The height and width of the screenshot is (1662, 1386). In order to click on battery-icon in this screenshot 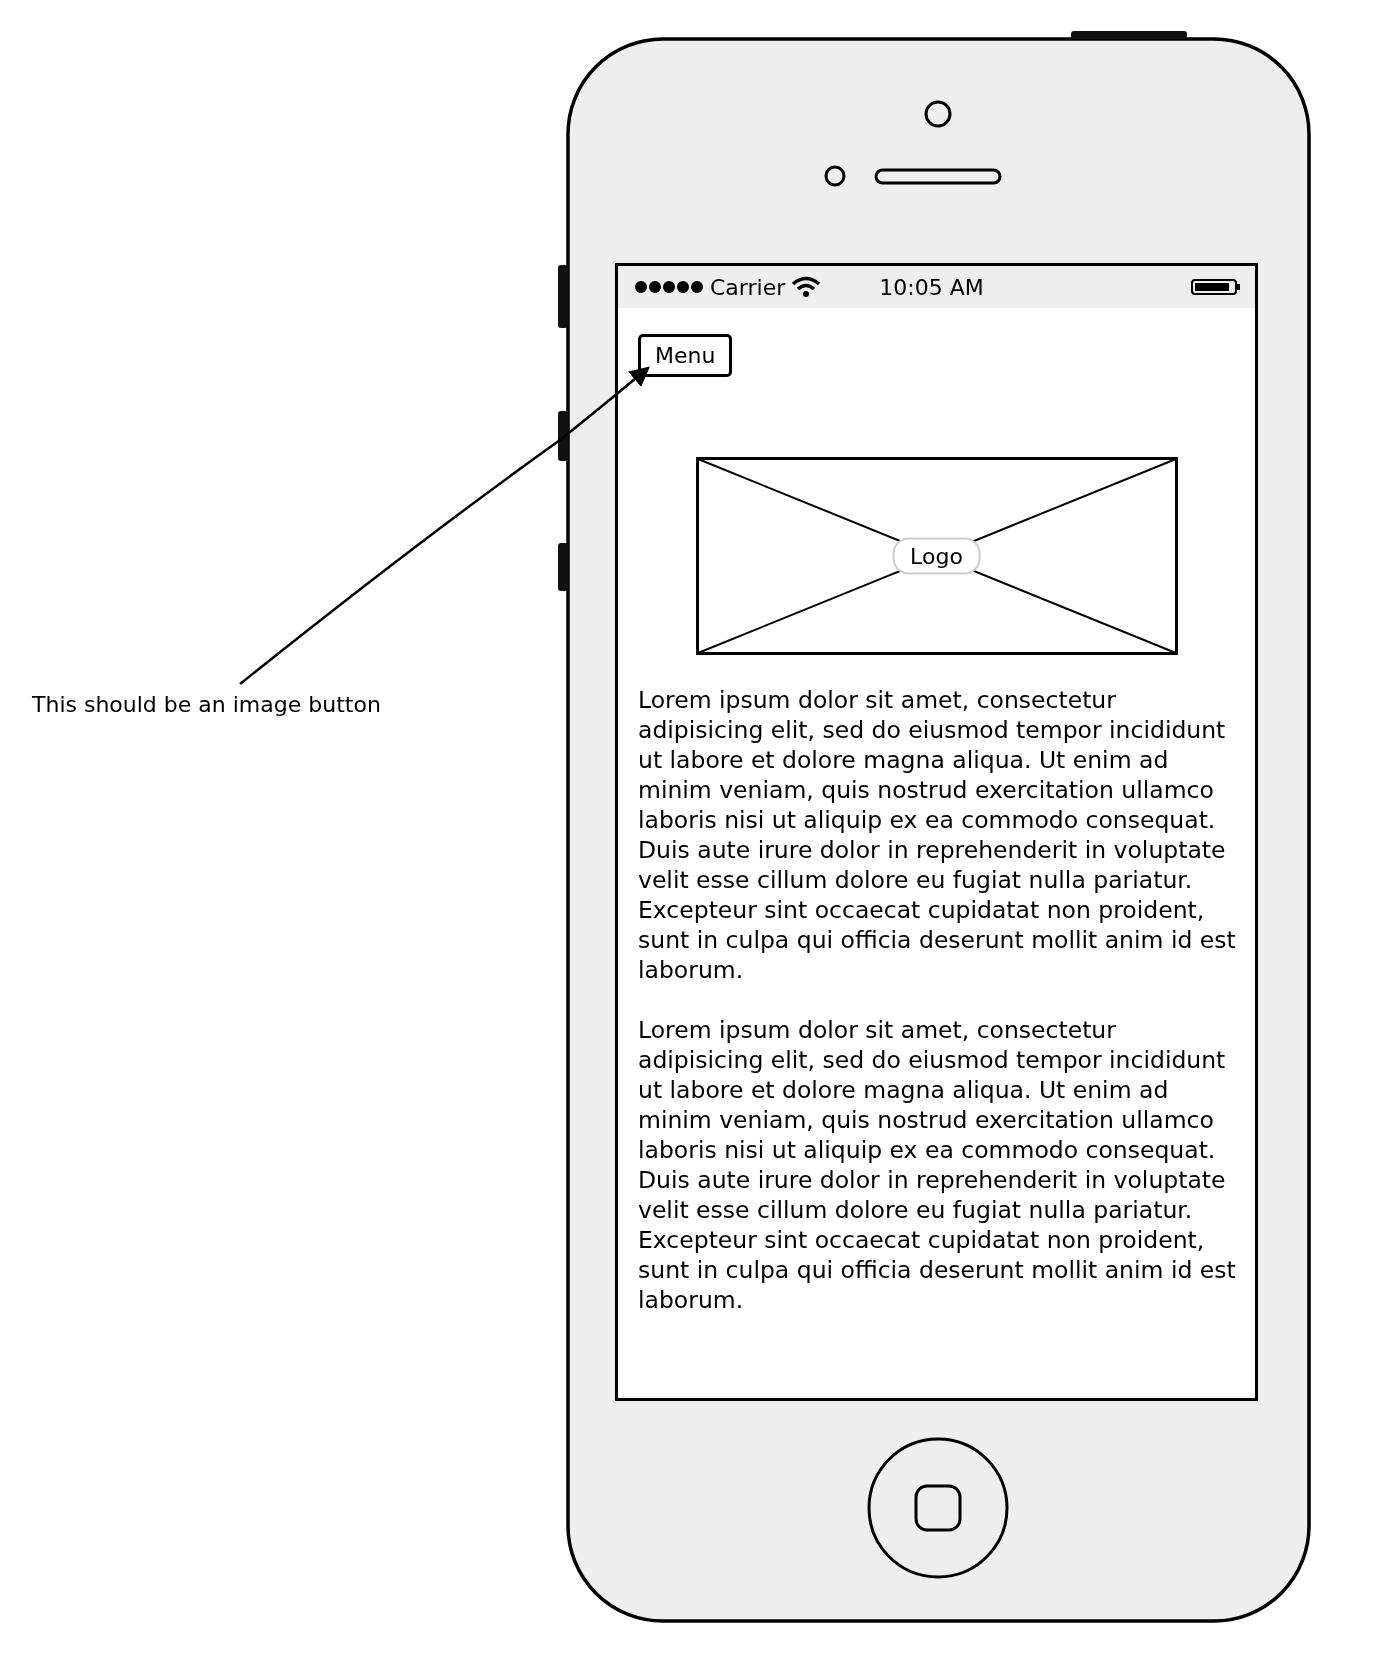, I will do `click(1216, 287)`.